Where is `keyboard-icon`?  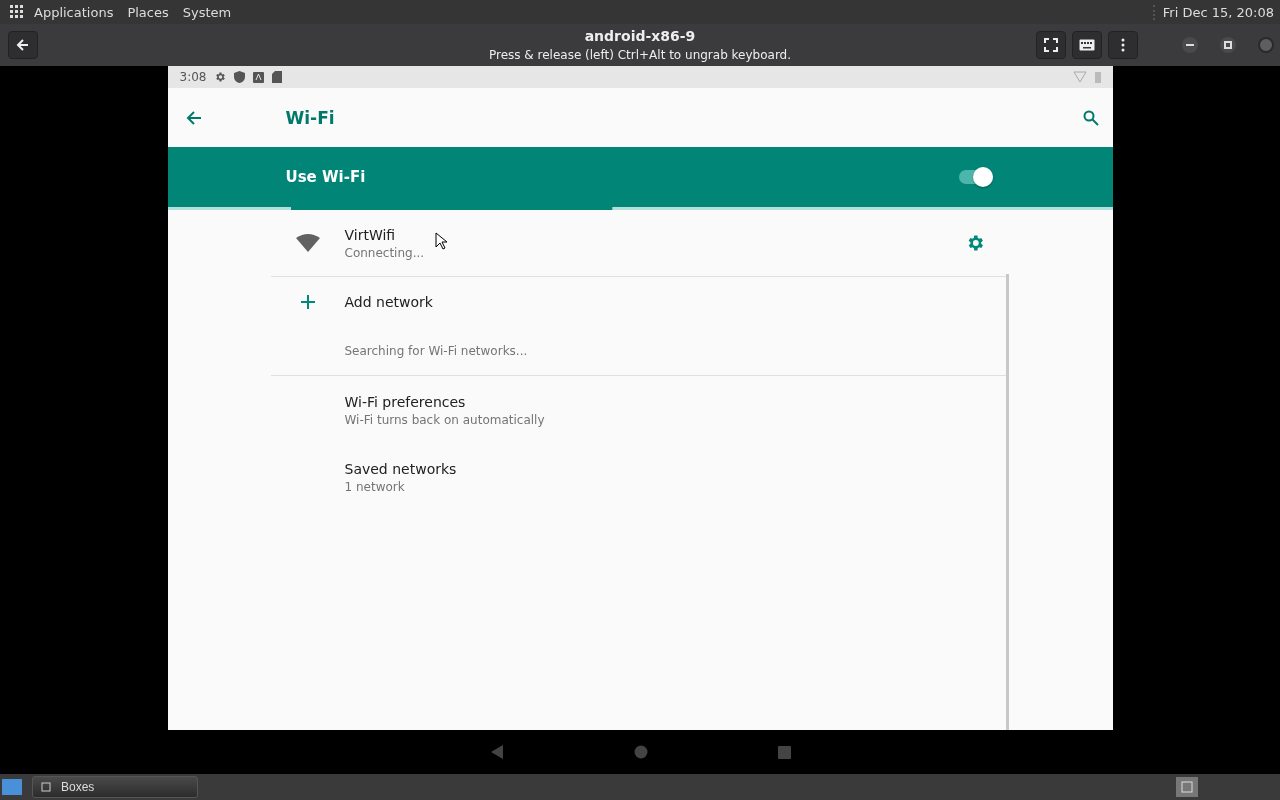
keyboard-icon is located at coordinates (1087, 45).